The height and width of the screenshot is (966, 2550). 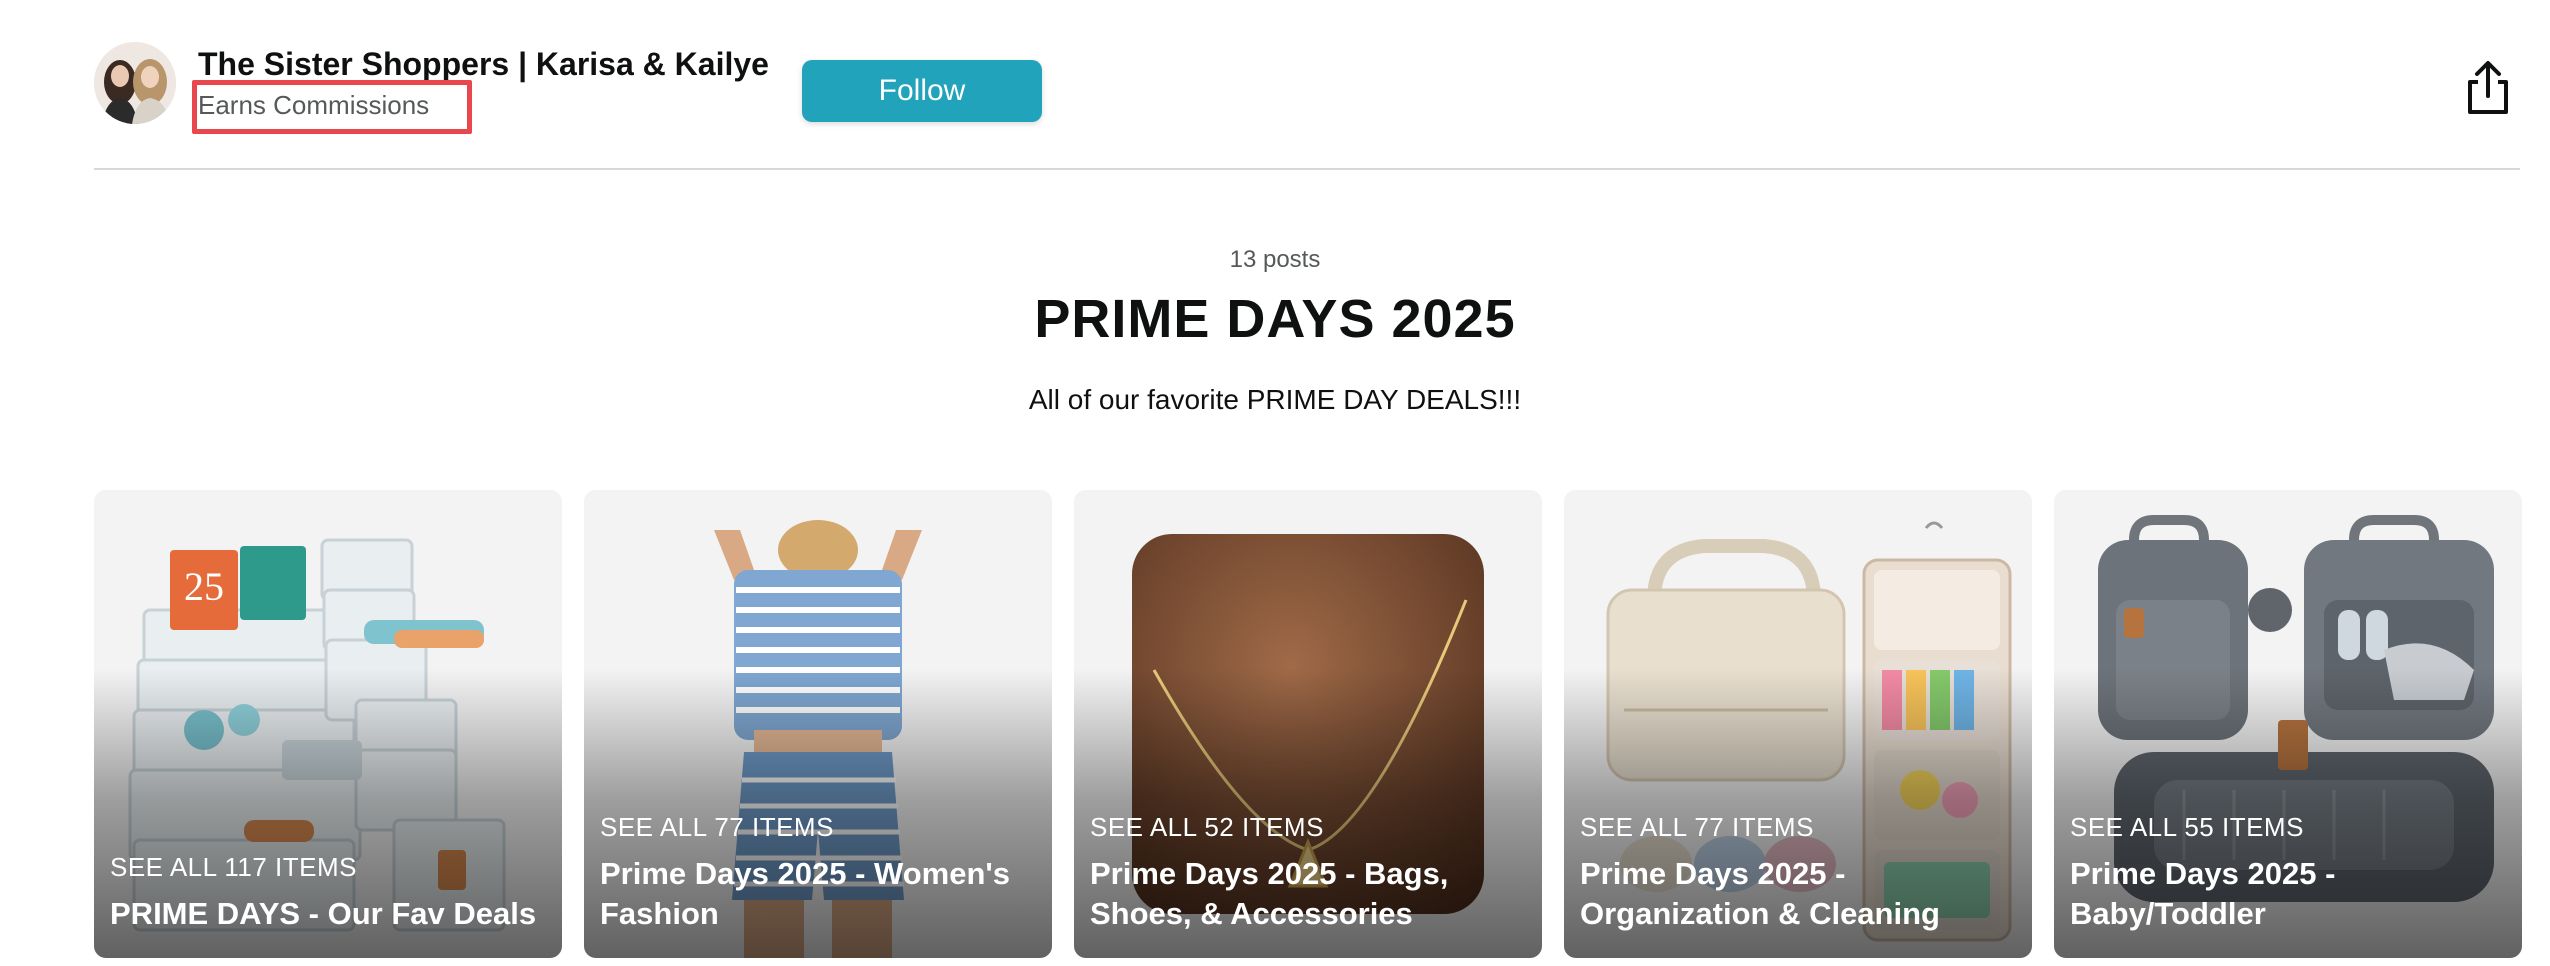 I want to click on list-description: All of our favorite PRIME DAY DEALS!!!, so click(x=1275, y=399).